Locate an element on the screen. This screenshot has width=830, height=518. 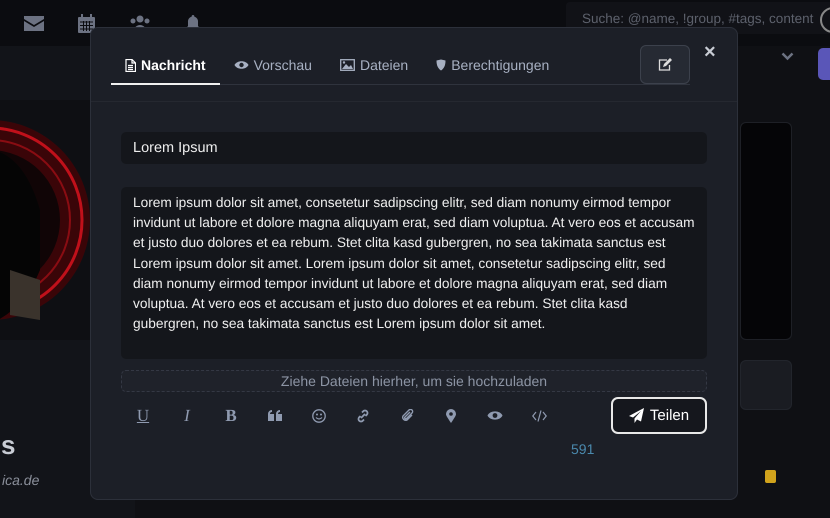
upload-dropzone: Ziehe Dateien hierher, um sie hochzuladen is located at coordinates (414, 381).